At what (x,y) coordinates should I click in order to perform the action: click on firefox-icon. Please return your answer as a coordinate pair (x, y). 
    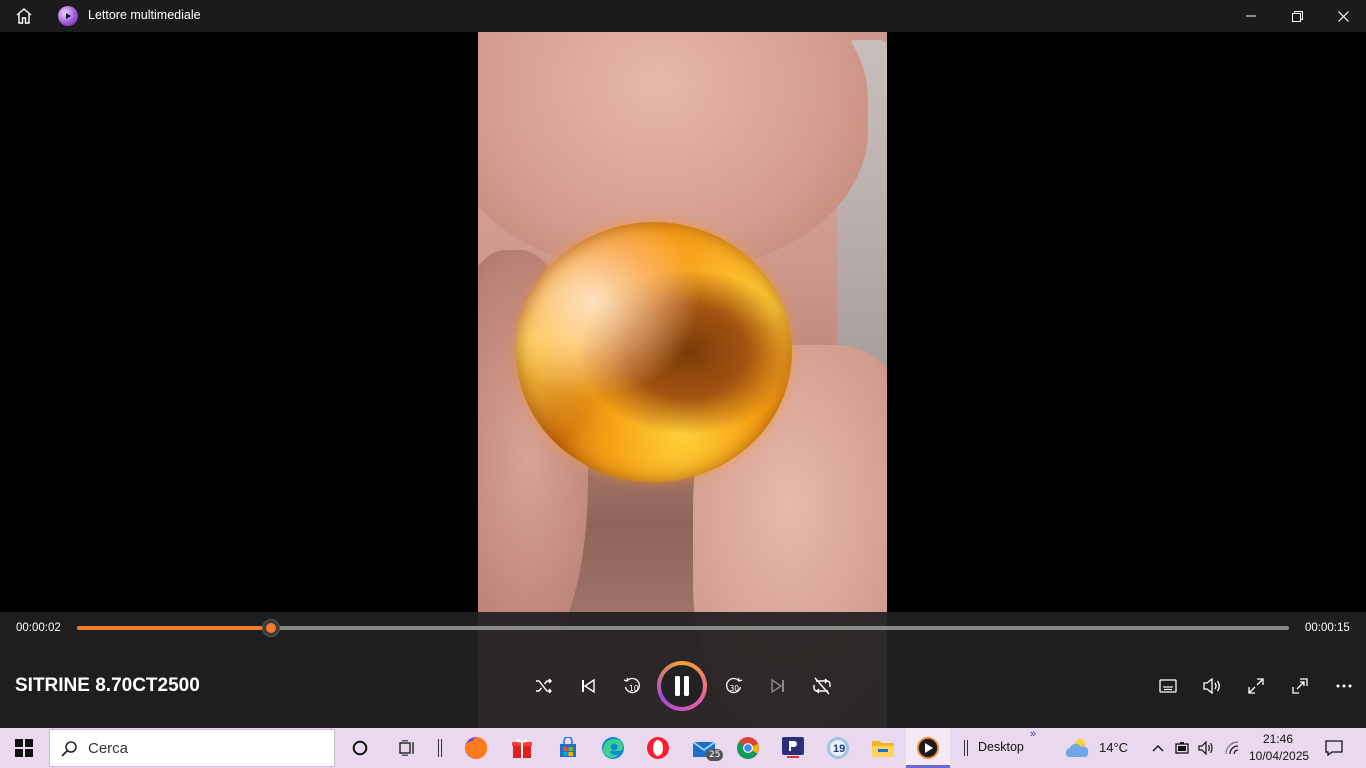
    Looking at the image, I should click on (476, 747).